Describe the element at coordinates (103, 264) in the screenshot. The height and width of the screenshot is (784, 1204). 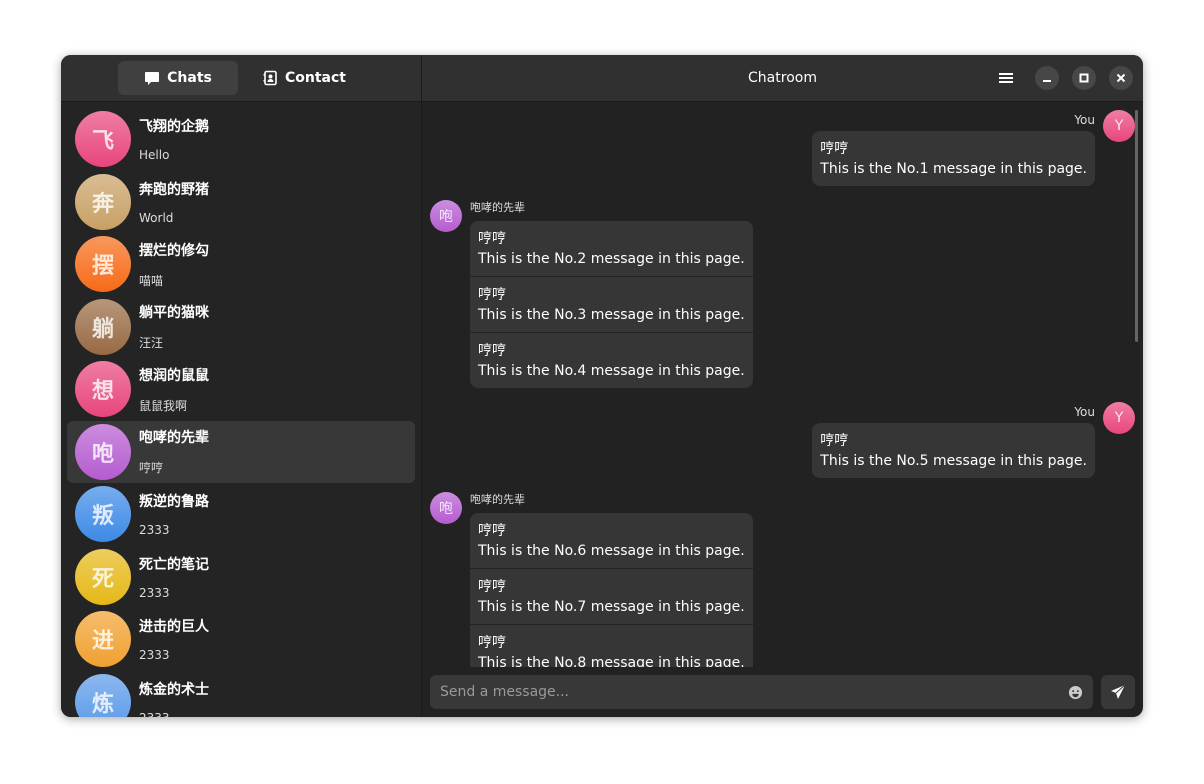
I see `avatar: 摆` at that location.